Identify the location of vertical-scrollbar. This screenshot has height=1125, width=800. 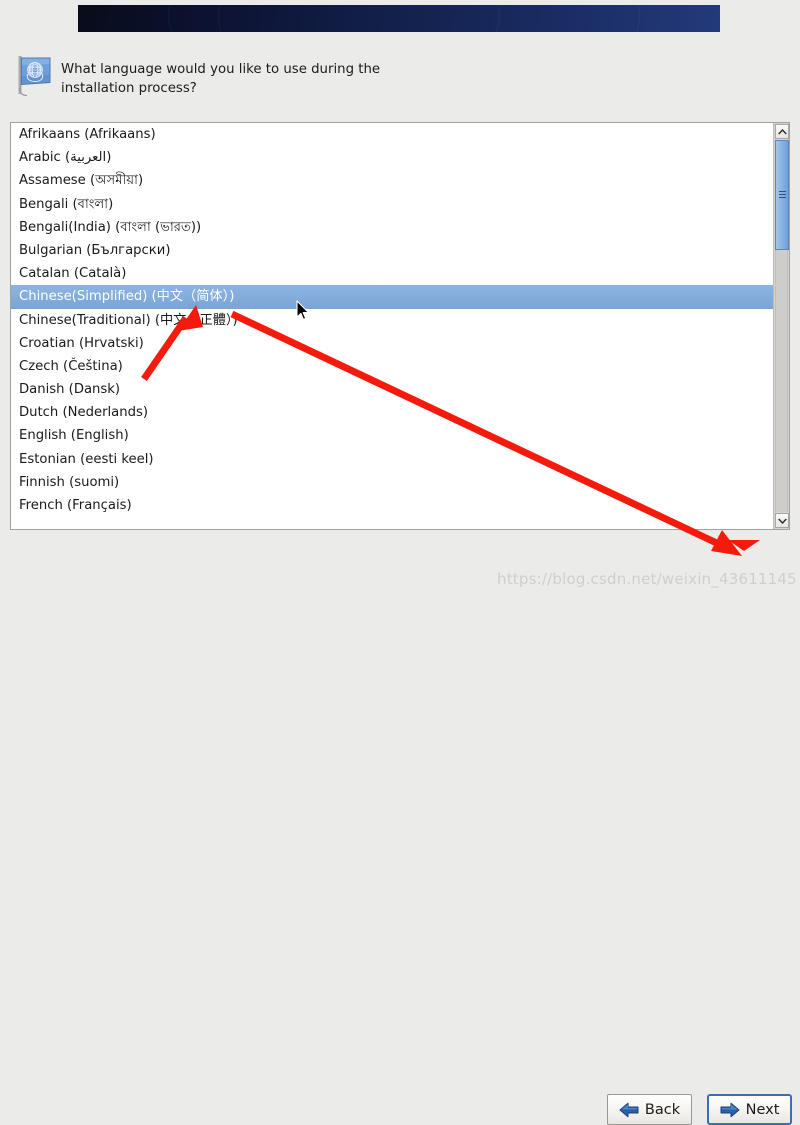
(781, 326).